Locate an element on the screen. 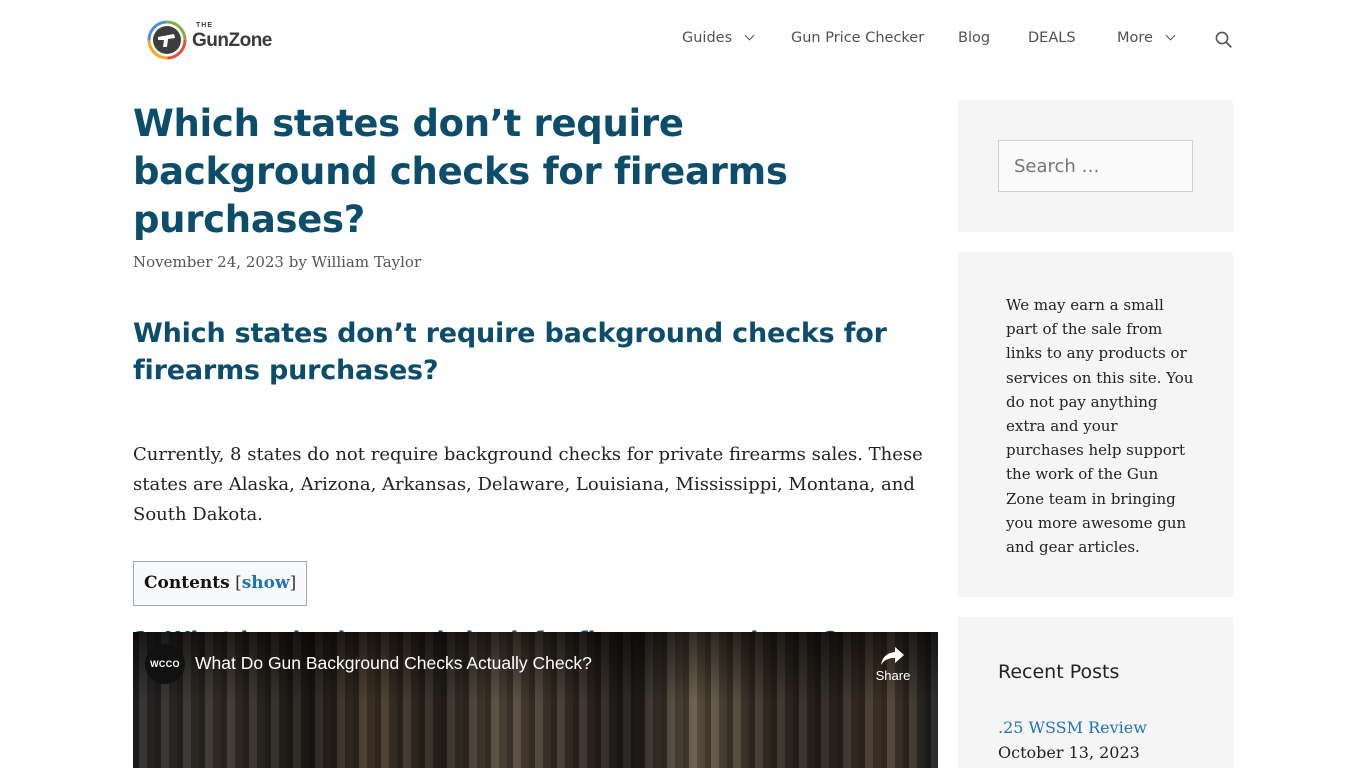  share-button: Share is located at coordinates (893, 664).